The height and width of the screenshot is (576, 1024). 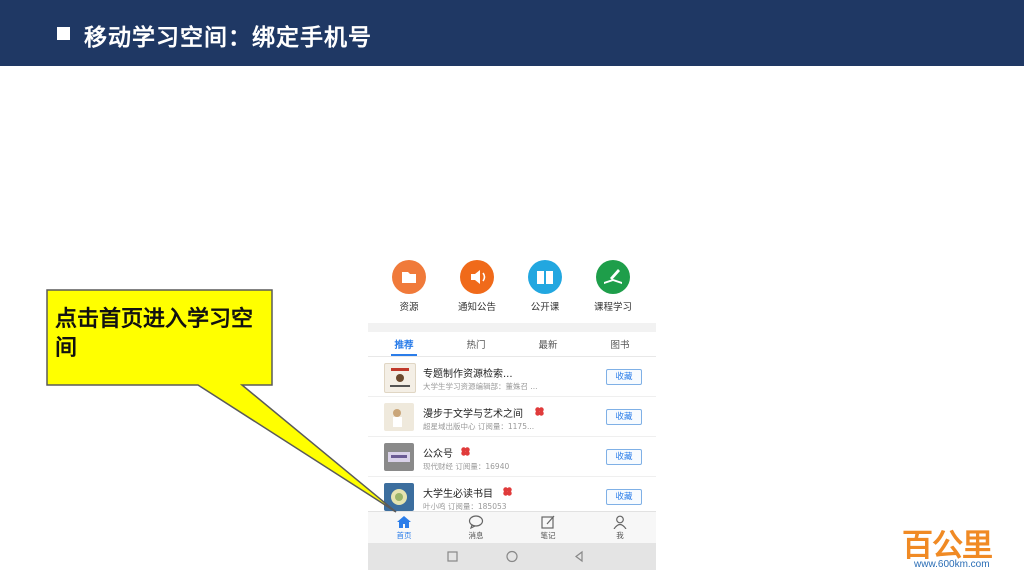 I want to click on callout-shape, so click(x=221, y=401).